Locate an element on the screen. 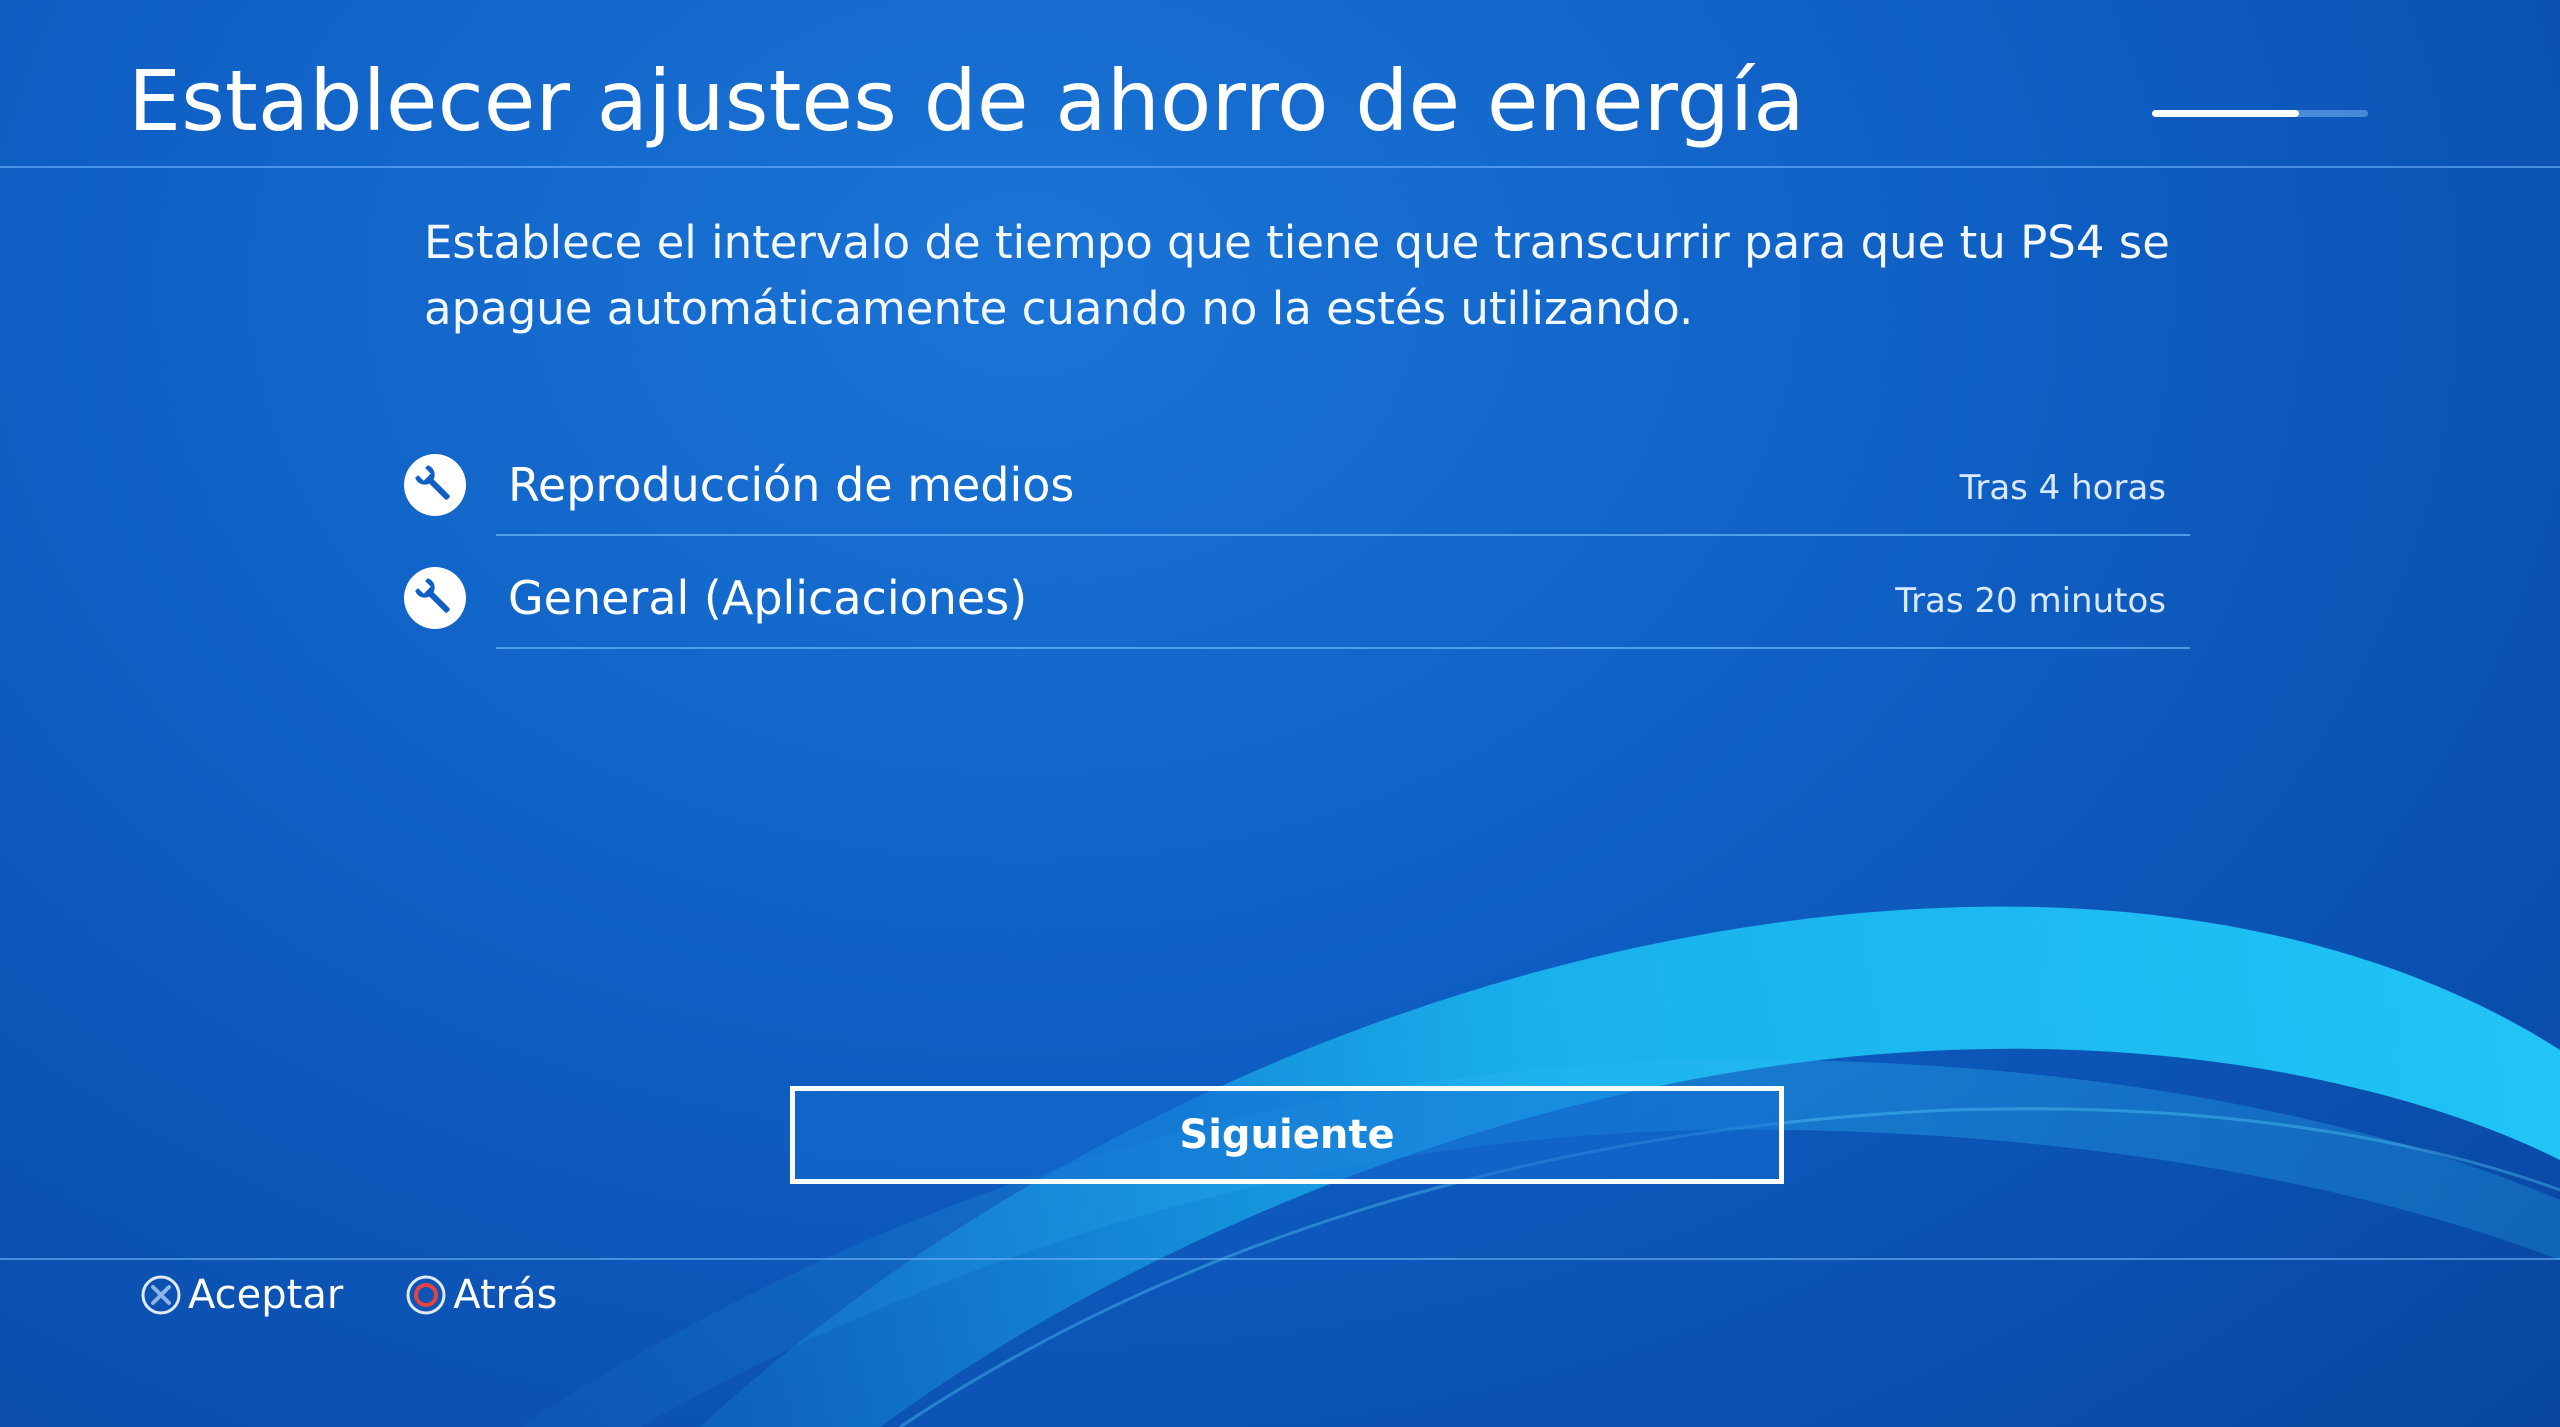 The width and height of the screenshot is (2560, 1427). accept-hint: Aceptar is located at coordinates (241, 1295).